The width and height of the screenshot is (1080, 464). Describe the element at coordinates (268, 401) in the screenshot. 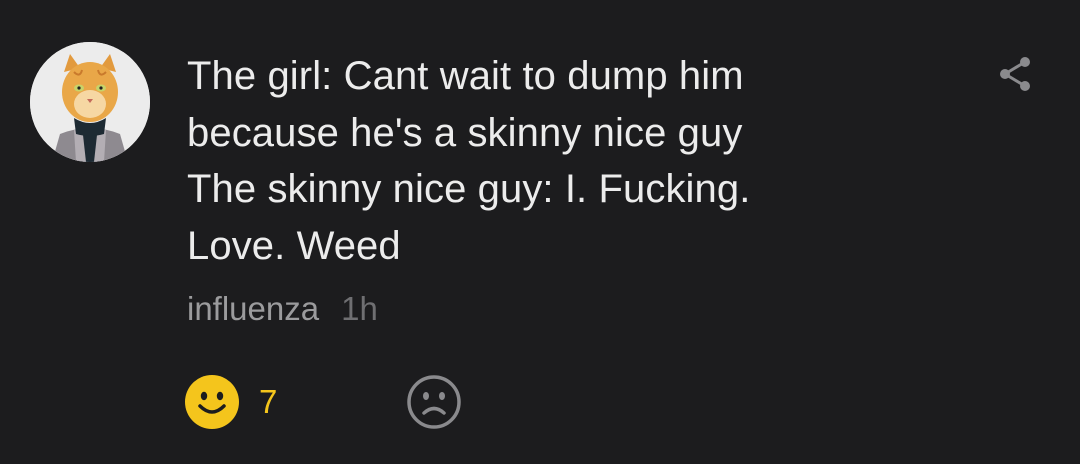

I see `like-count: 7` at that location.